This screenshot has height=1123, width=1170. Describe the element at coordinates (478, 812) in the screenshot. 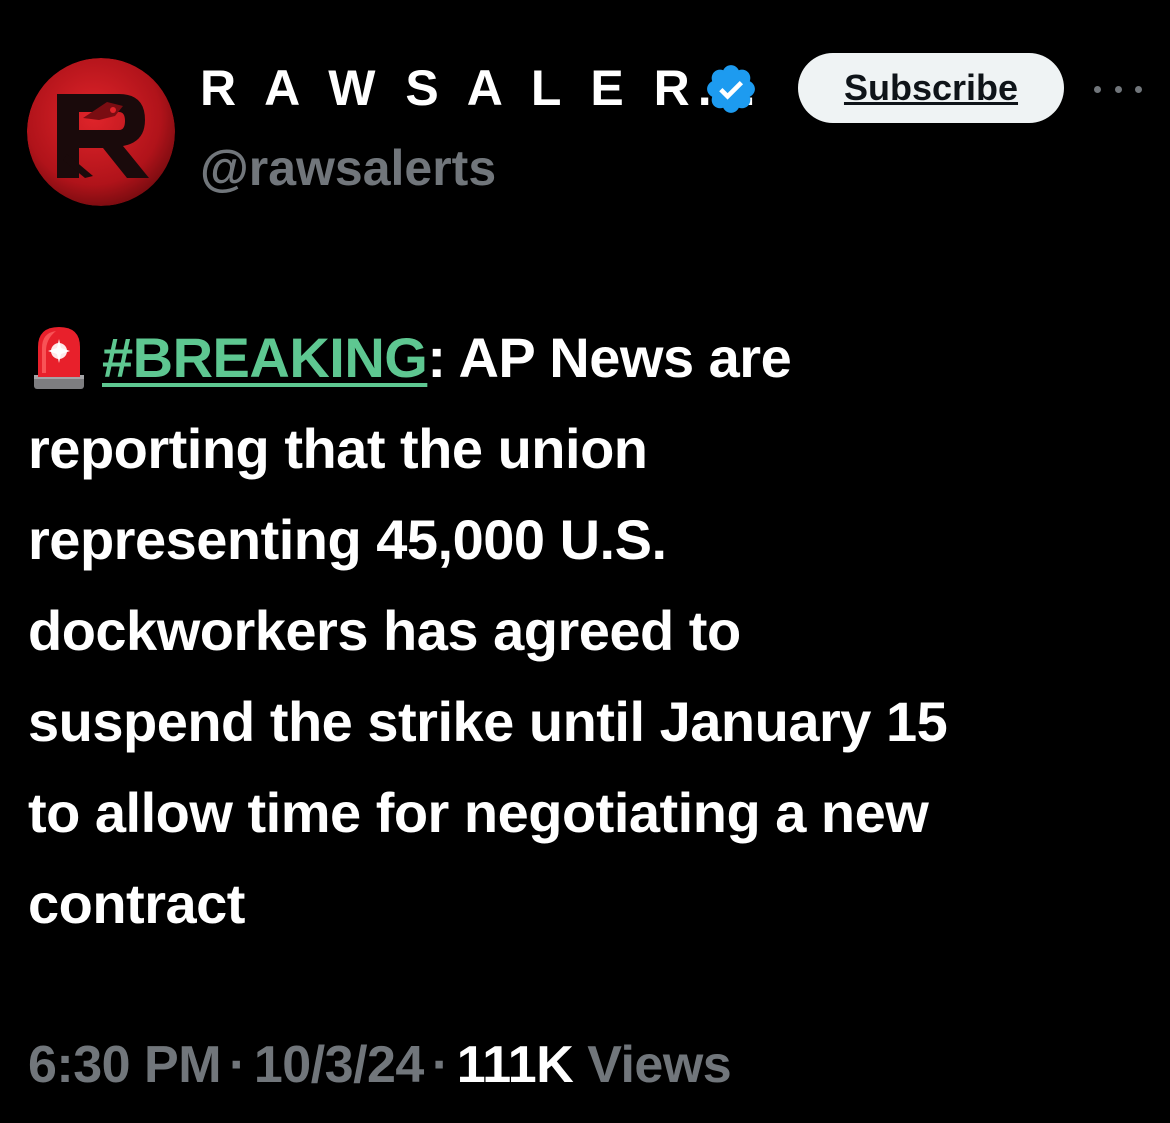

I see `tweet-text-line: to allow time for negotiating a new` at that location.